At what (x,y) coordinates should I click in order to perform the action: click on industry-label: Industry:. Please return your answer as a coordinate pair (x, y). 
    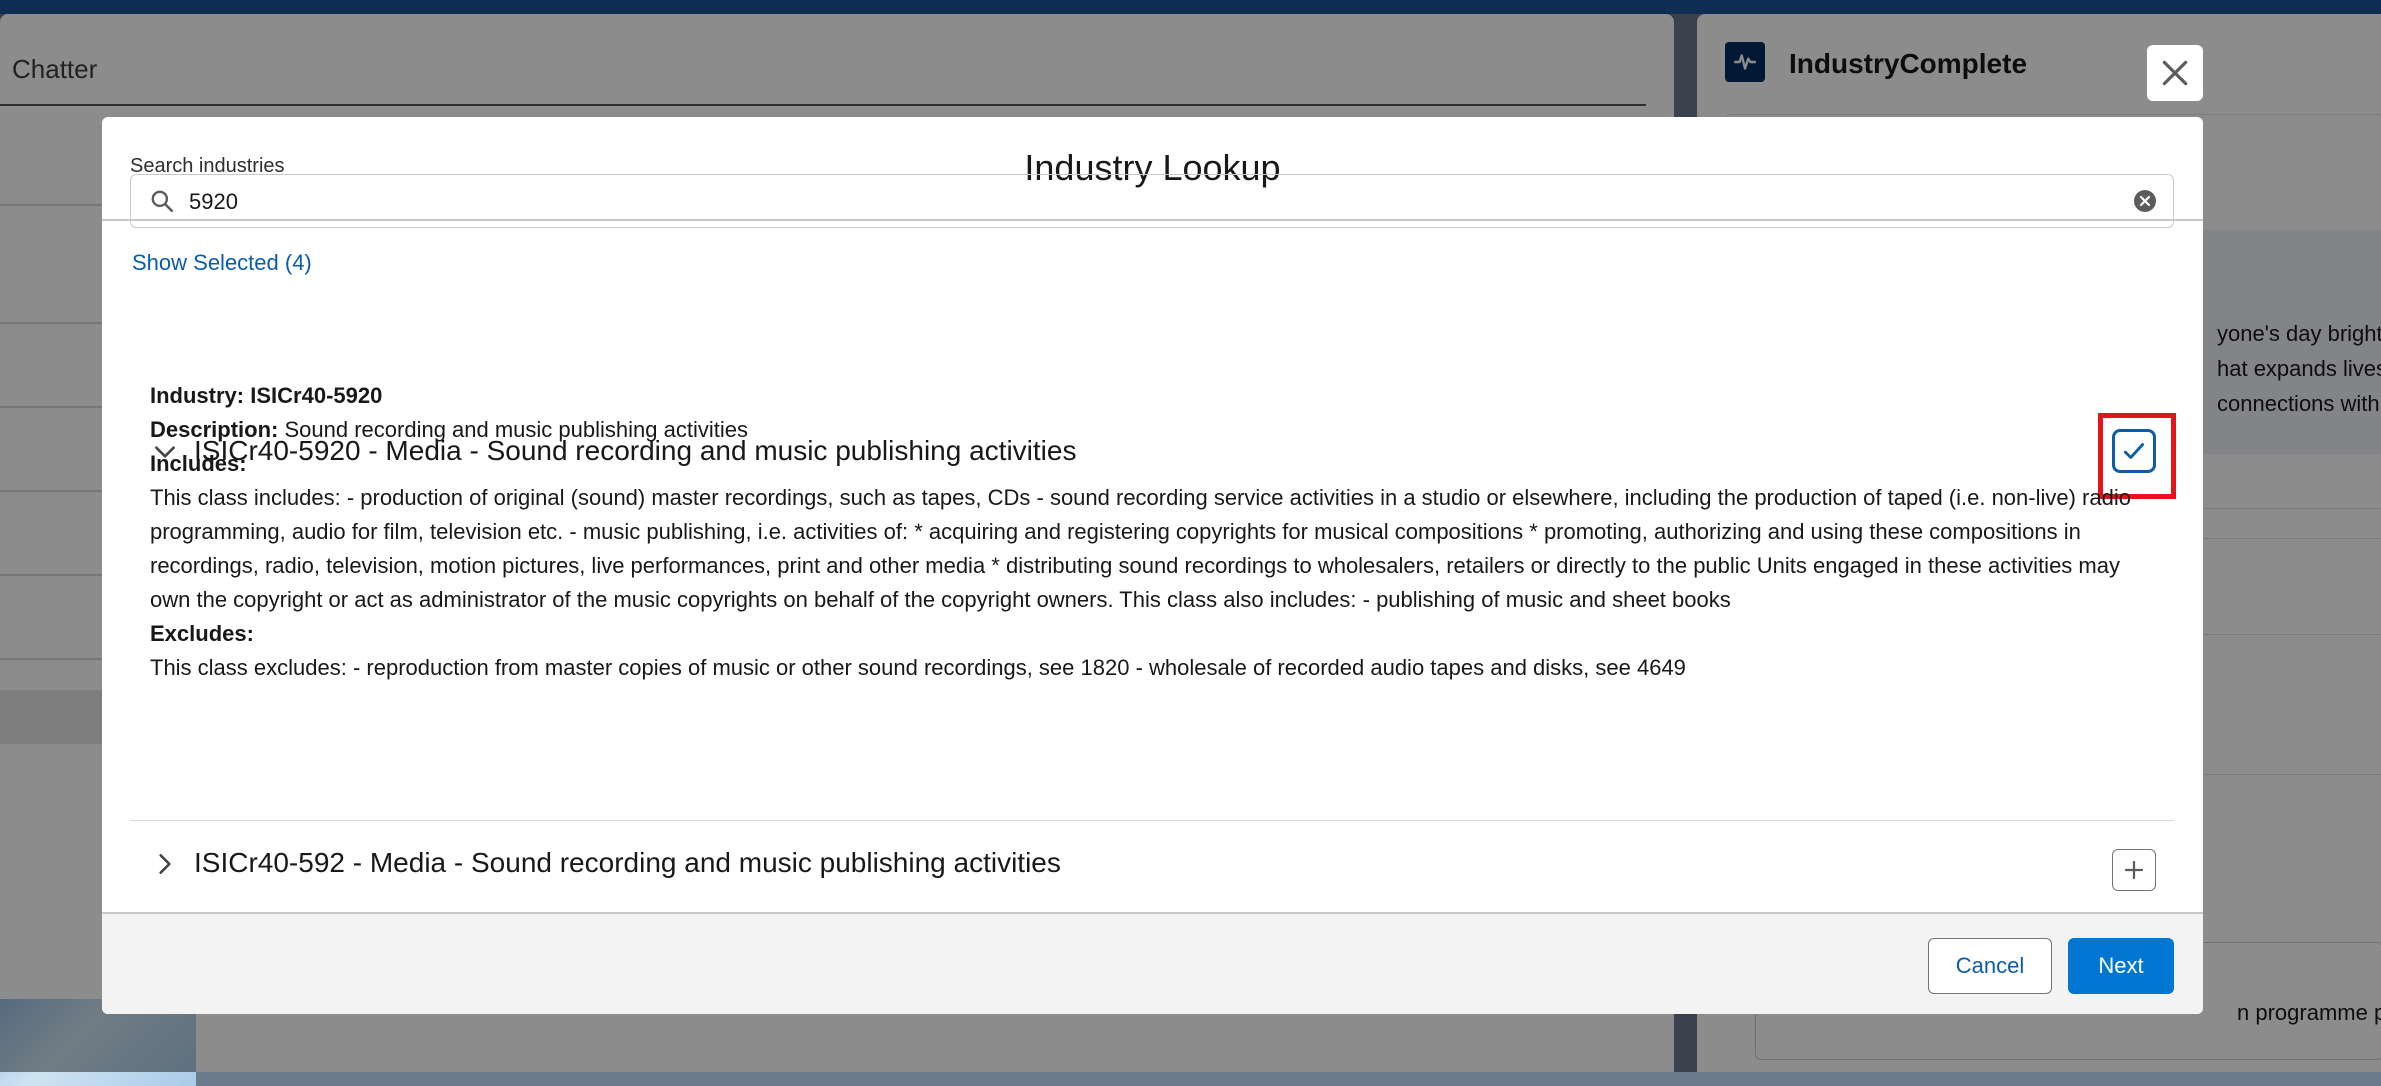
    Looking at the image, I should click on (197, 395).